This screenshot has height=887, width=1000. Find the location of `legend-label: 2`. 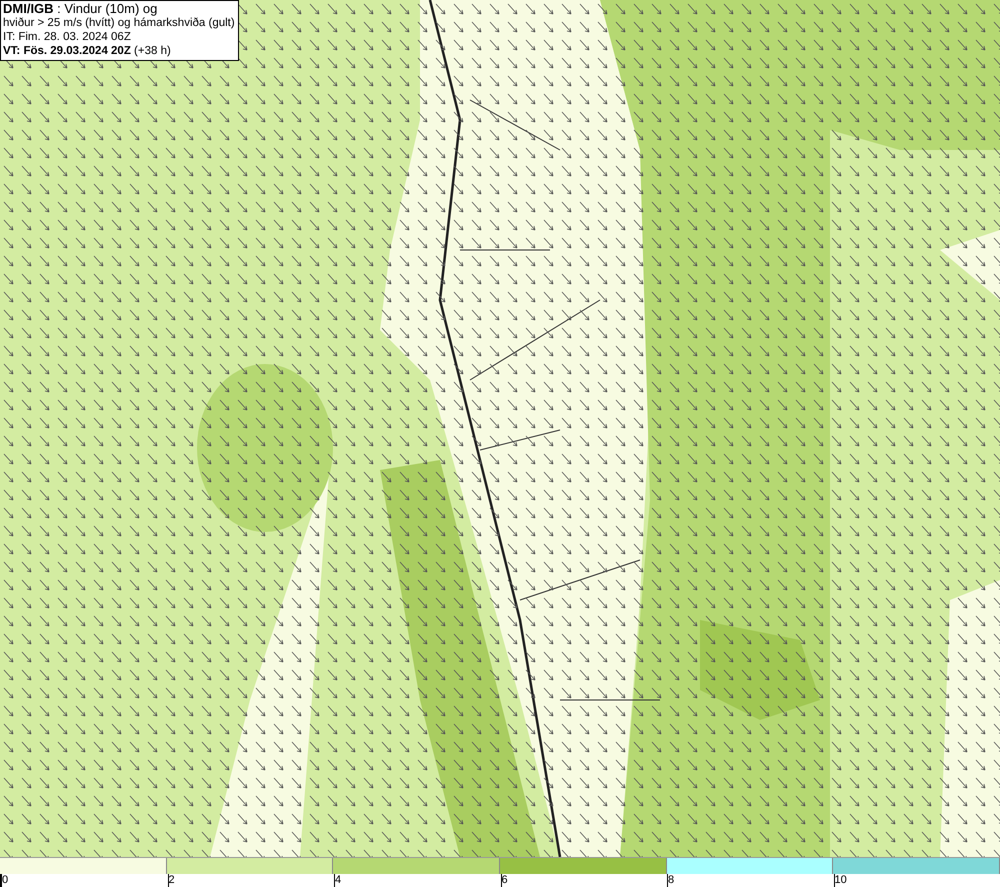

legend-label: 2 is located at coordinates (171, 880).